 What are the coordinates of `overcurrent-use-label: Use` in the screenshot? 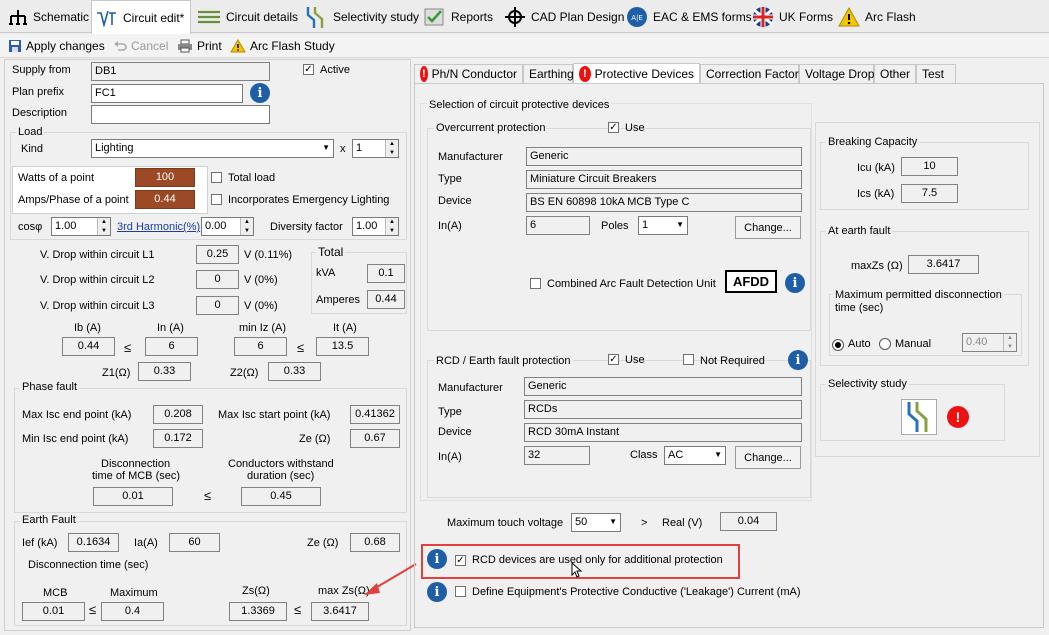 It's located at (635, 128).